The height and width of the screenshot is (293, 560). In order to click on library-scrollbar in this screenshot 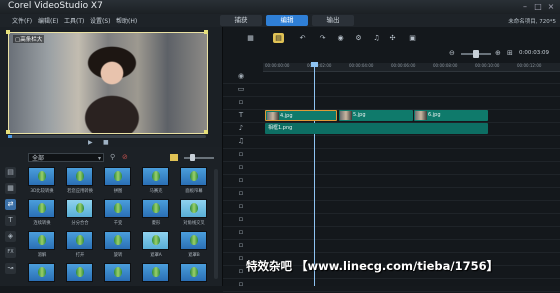, I will do `click(216, 224)`.